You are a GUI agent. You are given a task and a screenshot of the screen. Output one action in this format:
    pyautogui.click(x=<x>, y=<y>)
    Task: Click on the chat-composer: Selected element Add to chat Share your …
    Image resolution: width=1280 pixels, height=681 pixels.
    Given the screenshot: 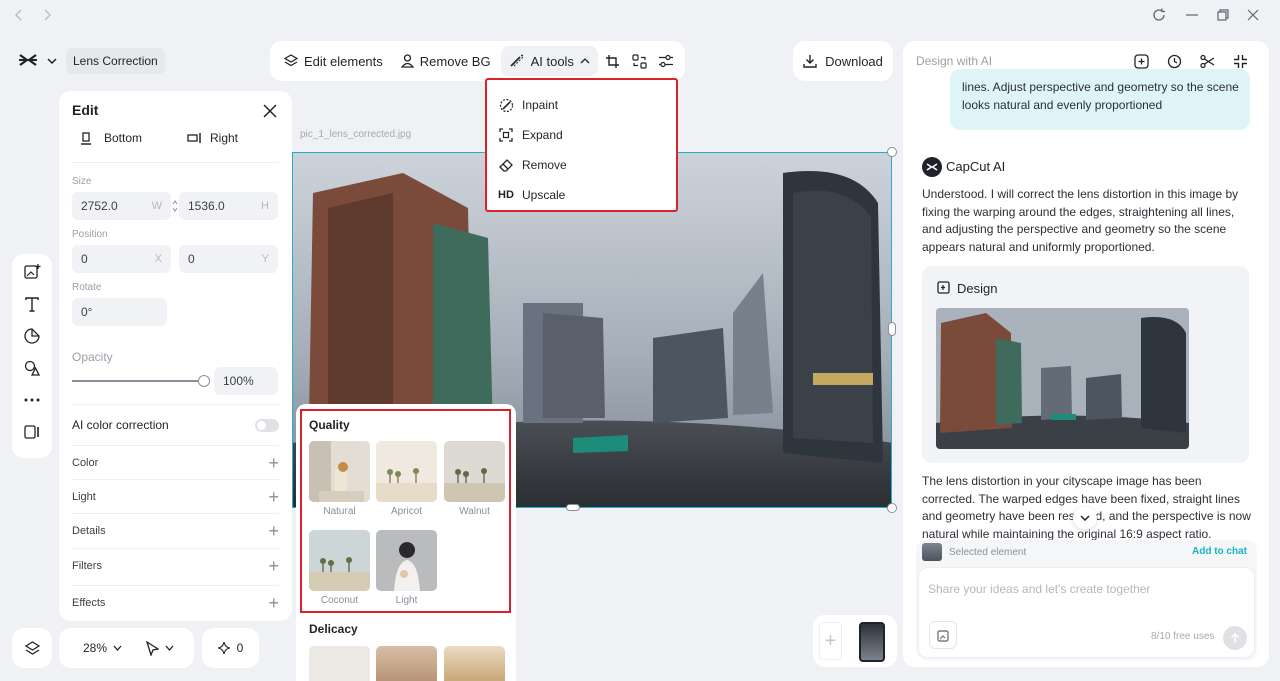 What is the action you would take?
    pyautogui.click(x=1086, y=600)
    